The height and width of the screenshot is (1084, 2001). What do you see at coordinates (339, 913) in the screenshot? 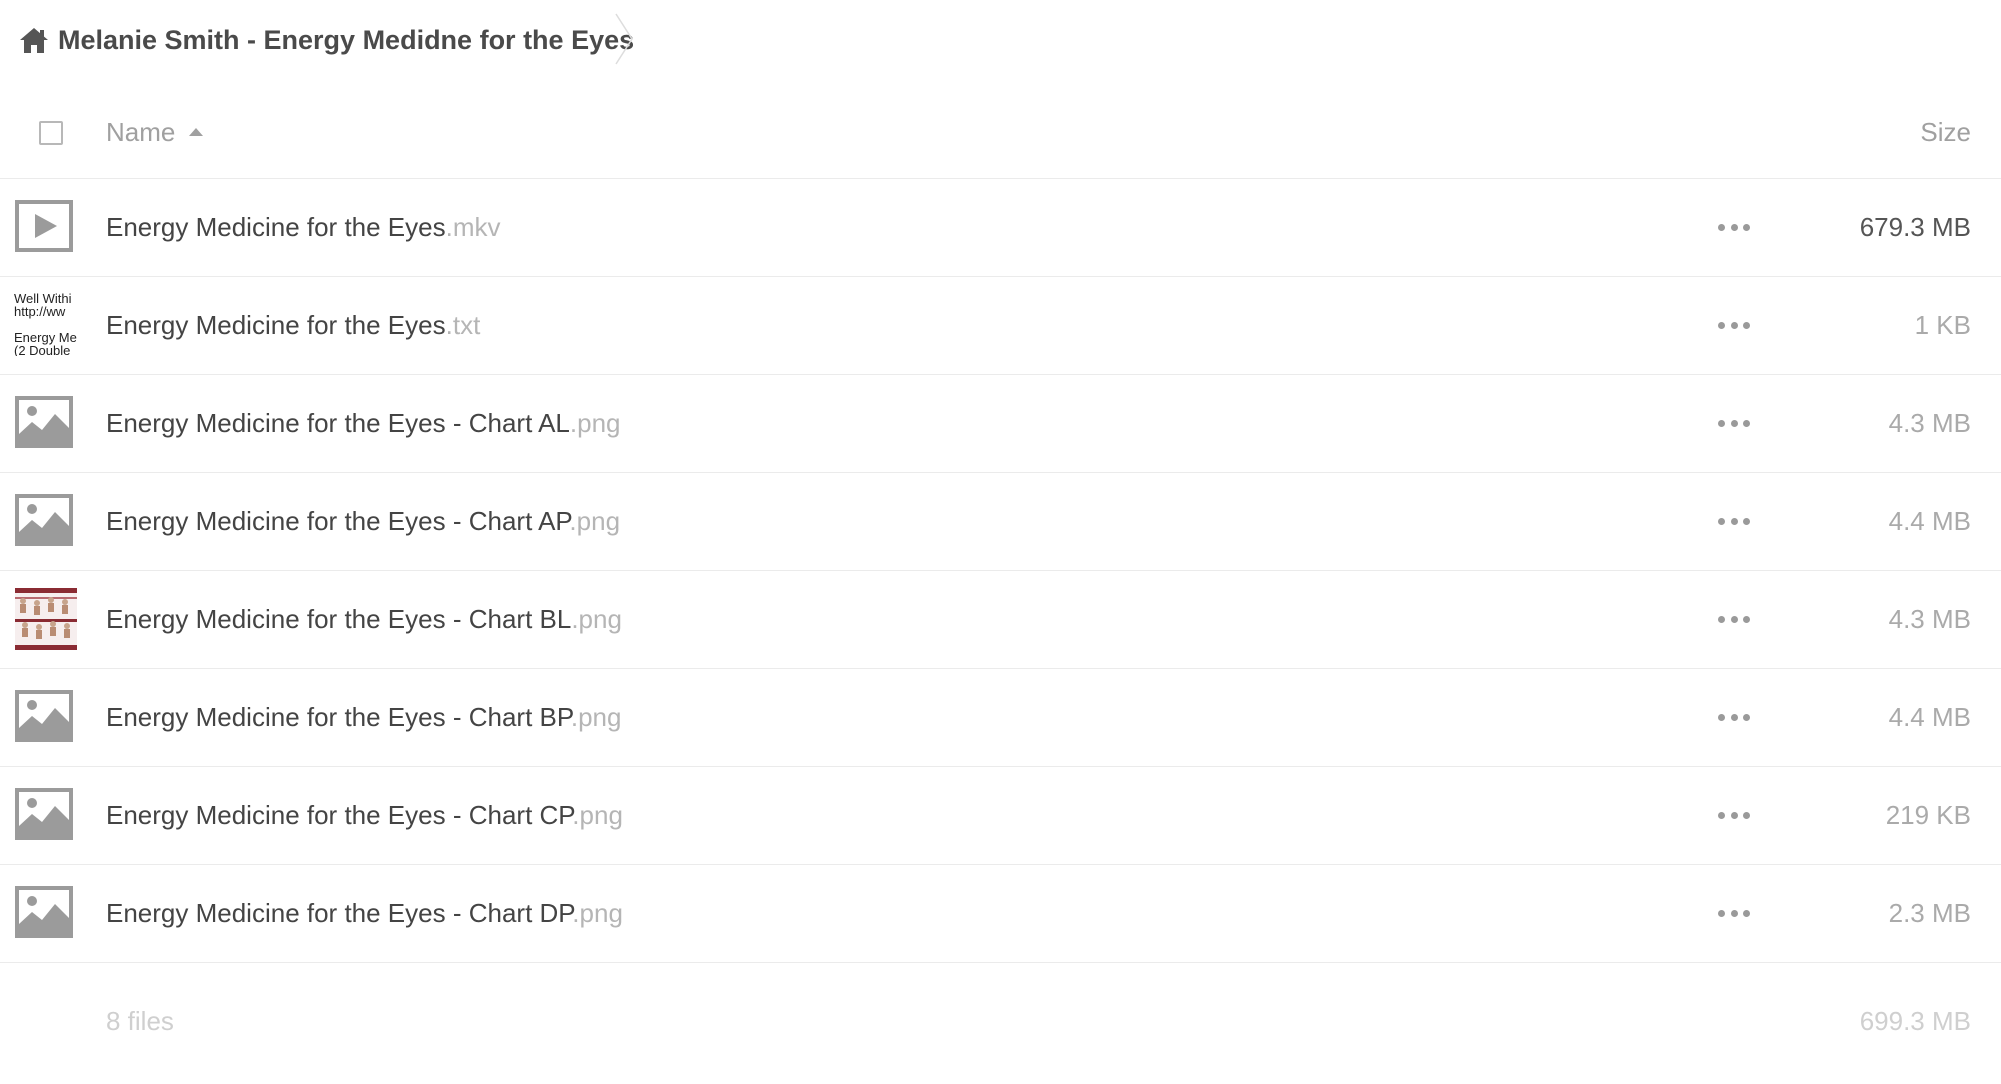
I see `file-name-base: Energy Medicine for the Eyes - Chart DP` at bounding box center [339, 913].